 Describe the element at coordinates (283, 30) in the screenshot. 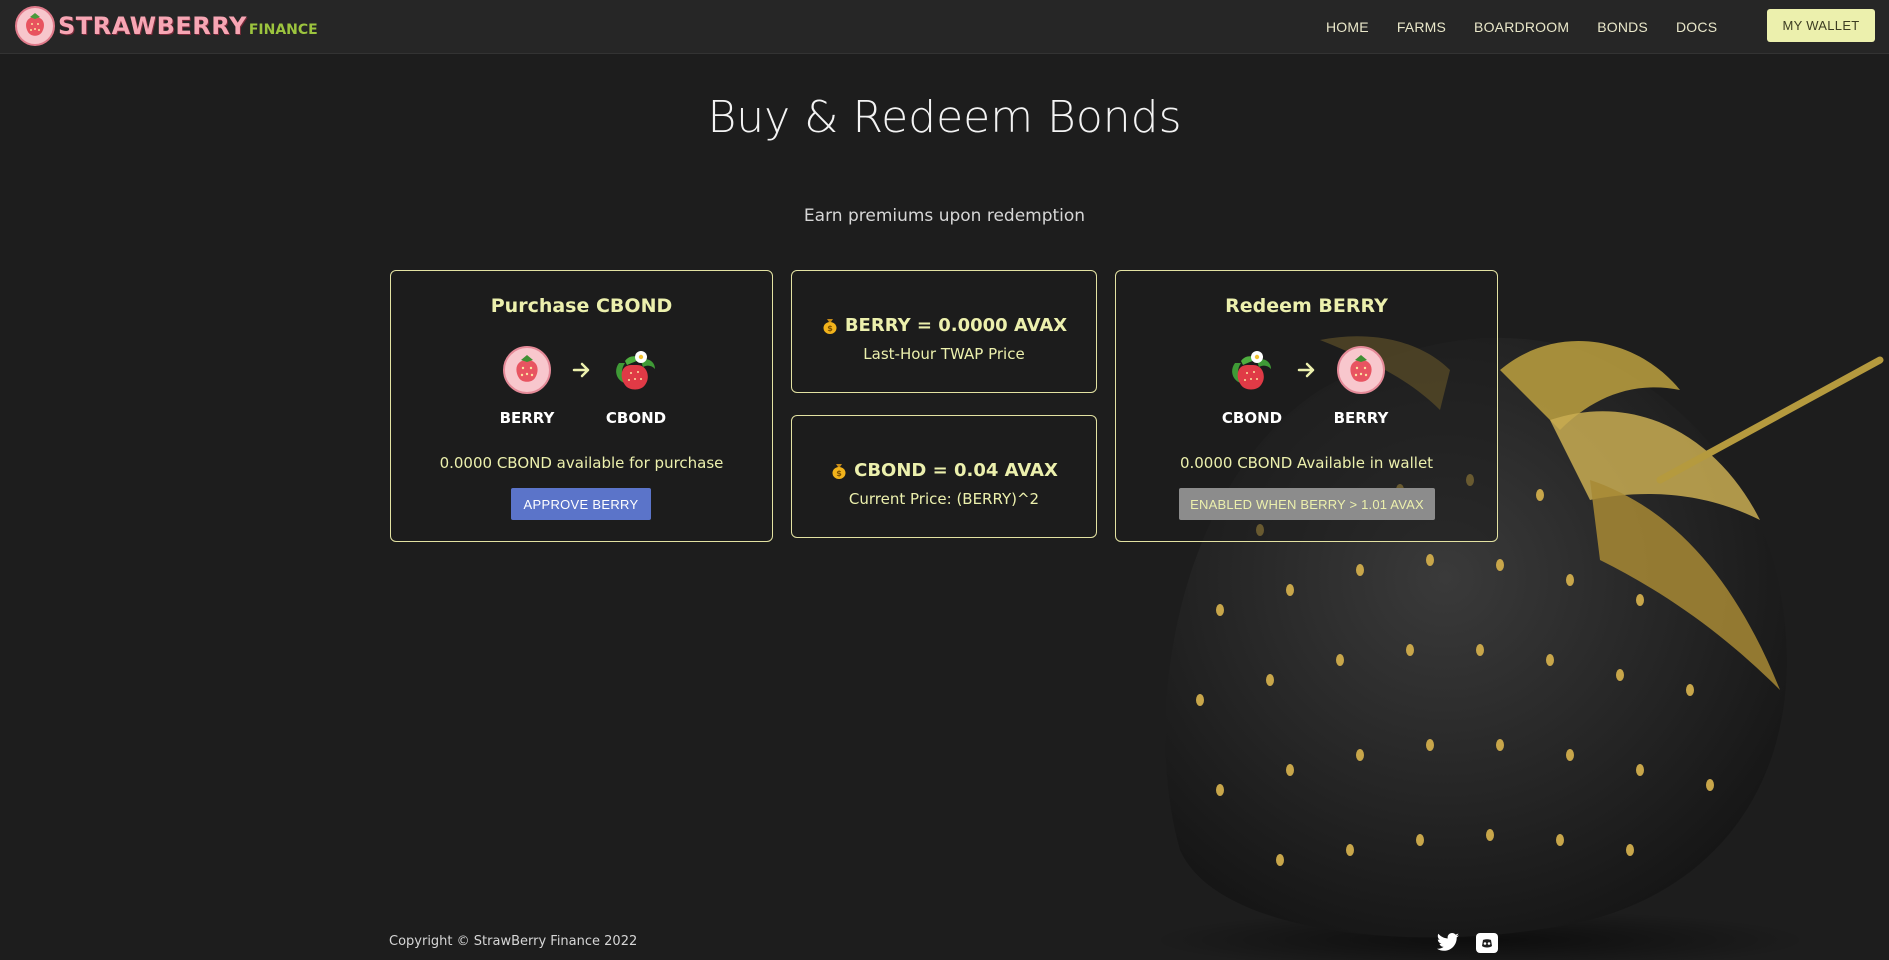

I see `brand-suffix: FINANCE` at that location.